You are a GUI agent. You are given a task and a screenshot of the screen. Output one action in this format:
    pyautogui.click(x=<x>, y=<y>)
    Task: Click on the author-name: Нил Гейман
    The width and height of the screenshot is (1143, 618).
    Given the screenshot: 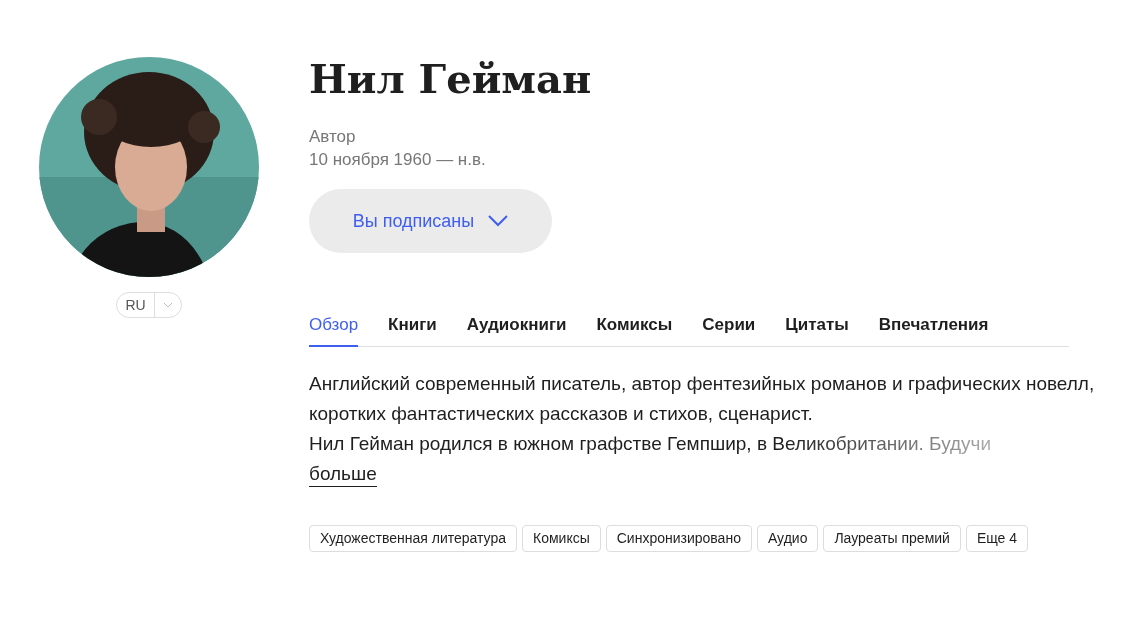 What is the action you would take?
    pyautogui.click(x=451, y=79)
    